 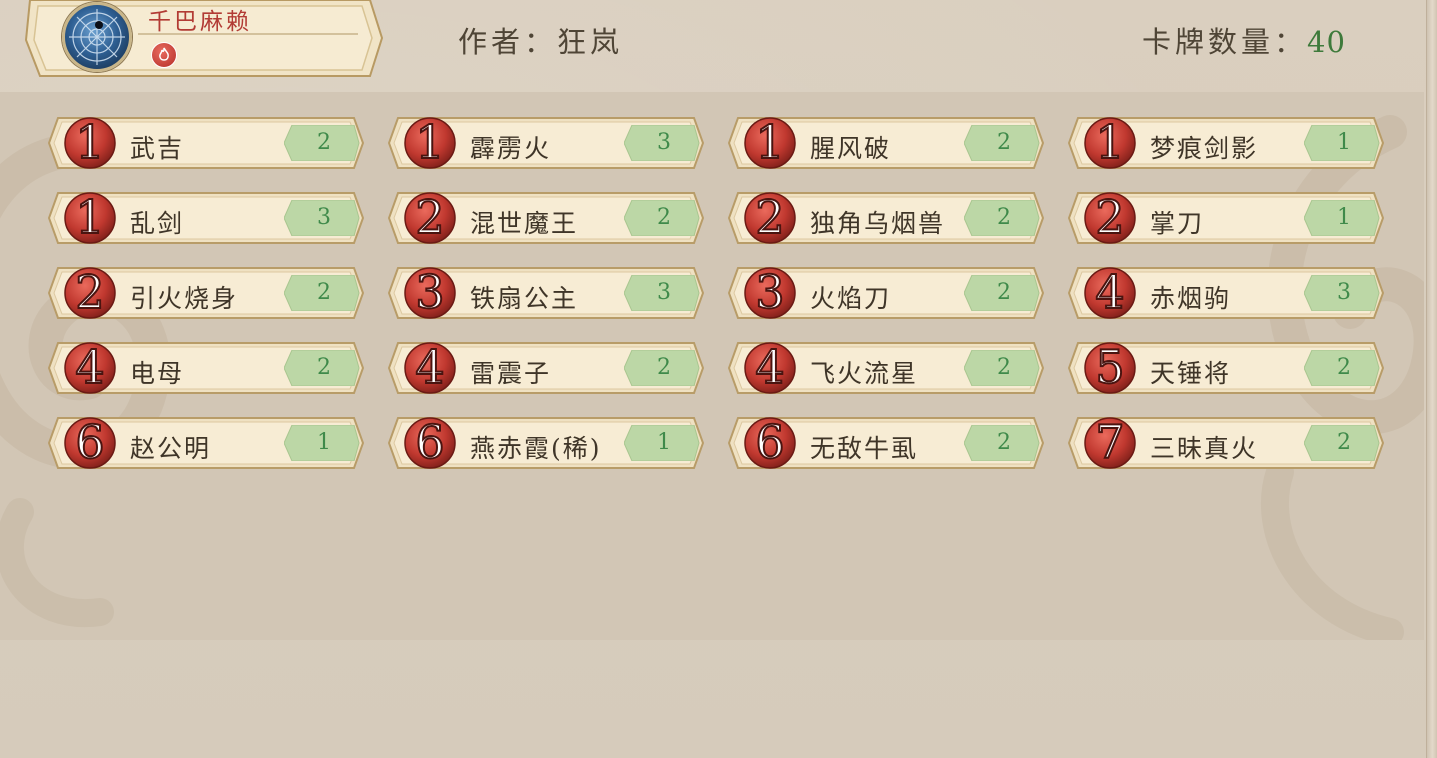 I want to click on card-row: 3 铁扇公主 3, so click(x=546, y=292).